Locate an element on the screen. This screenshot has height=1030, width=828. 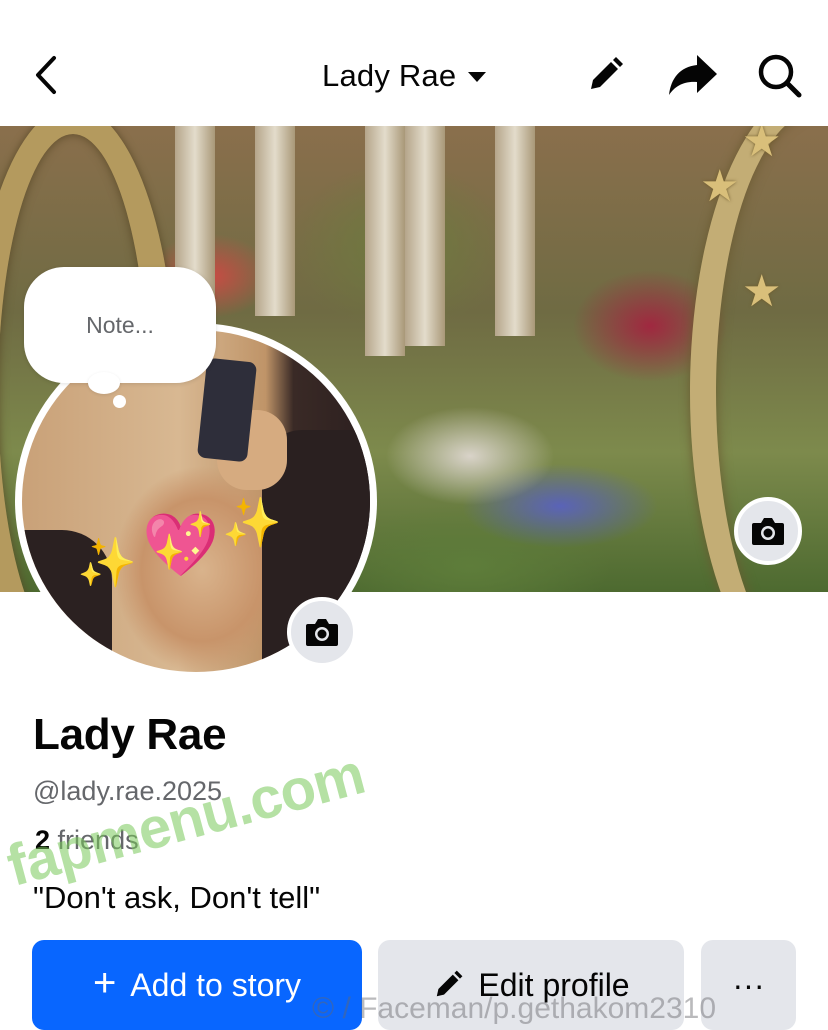
watermark: fapmenu.com is located at coordinates (185, 820).